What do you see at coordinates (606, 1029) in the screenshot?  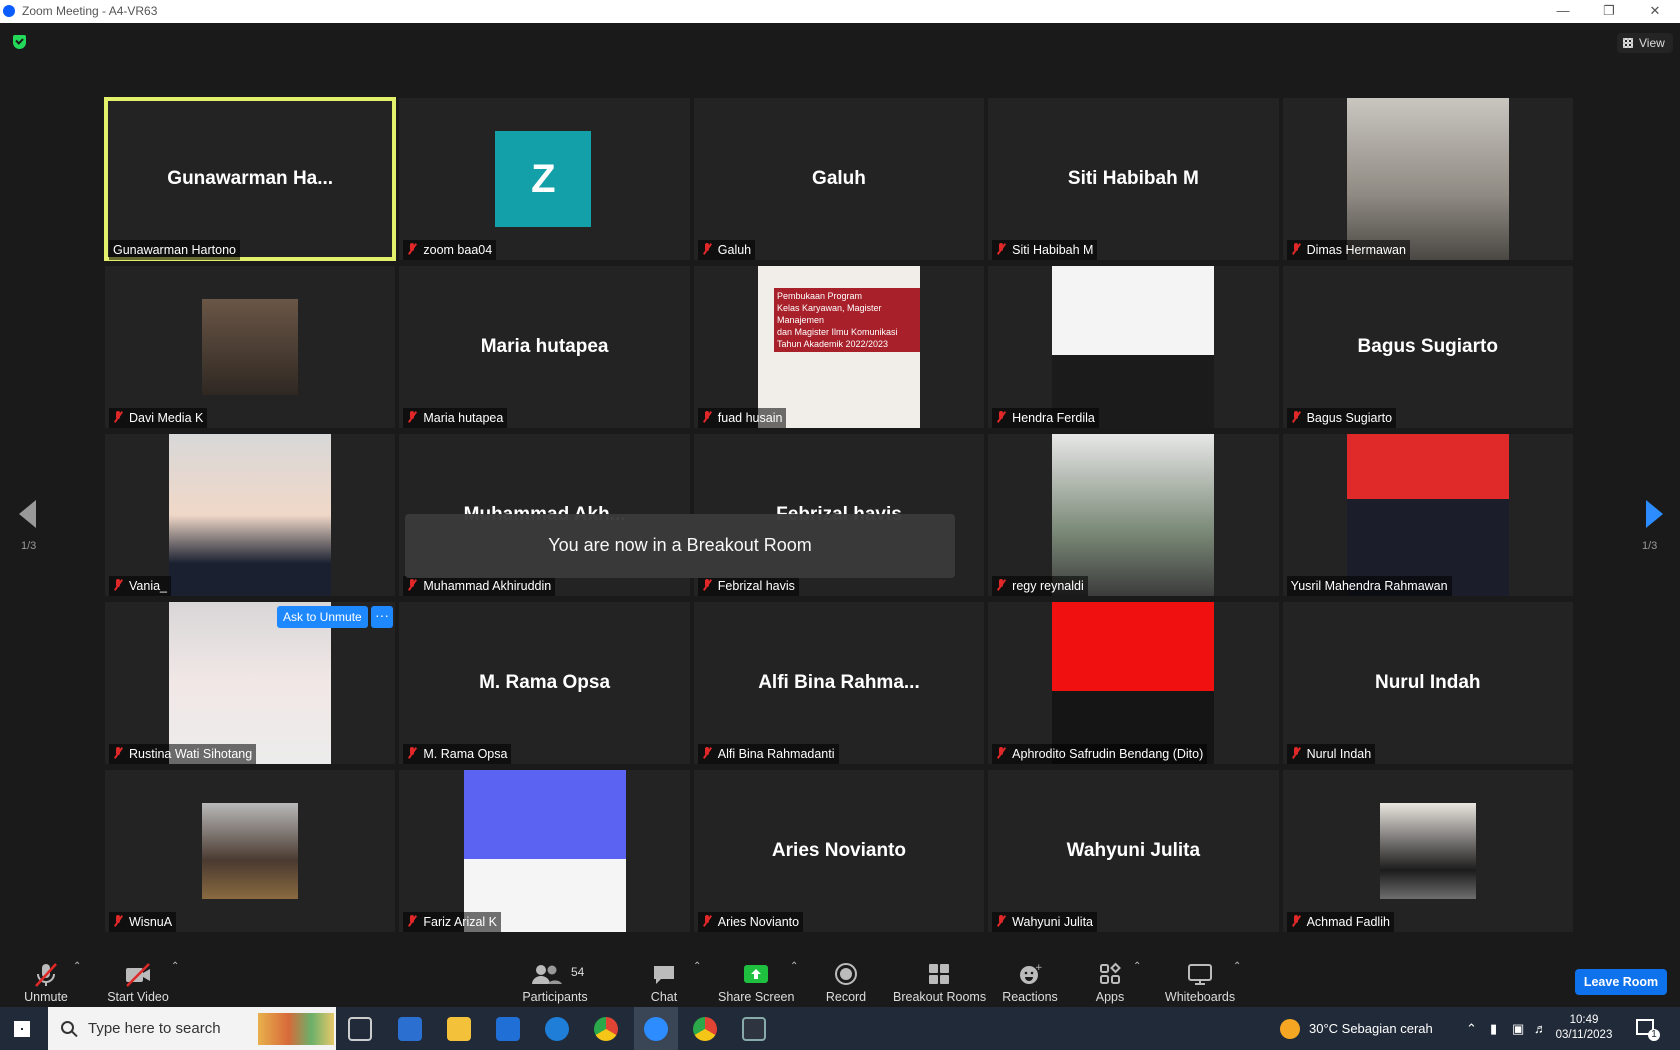 I see `chrome-icon` at bounding box center [606, 1029].